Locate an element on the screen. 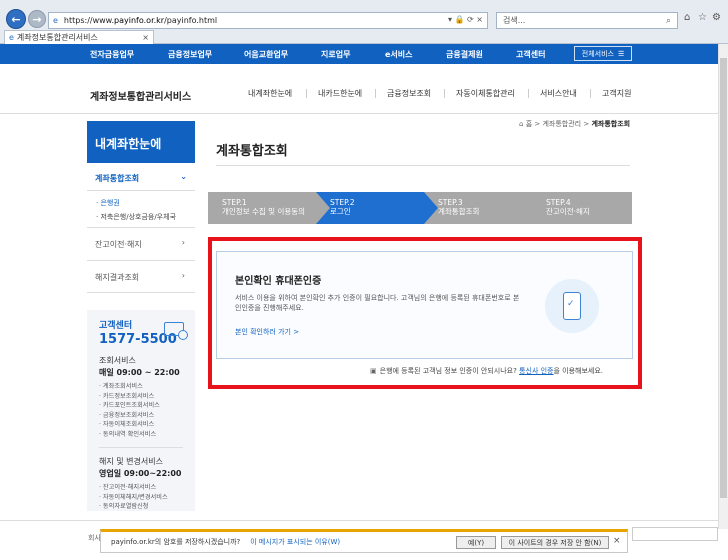 The height and width of the screenshot is (560, 728). stop-icon: × is located at coordinates (479, 19).